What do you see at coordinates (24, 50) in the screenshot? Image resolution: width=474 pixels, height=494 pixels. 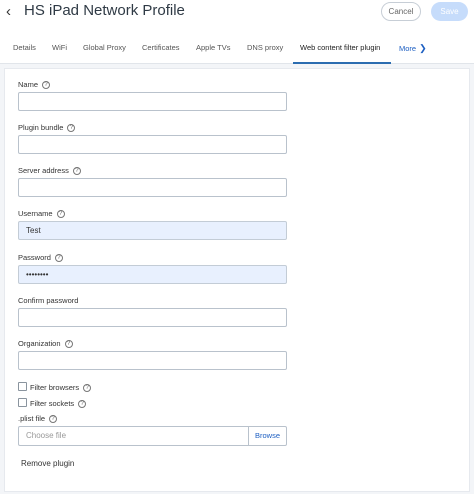 I see `tab-details: Details` at bounding box center [24, 50].